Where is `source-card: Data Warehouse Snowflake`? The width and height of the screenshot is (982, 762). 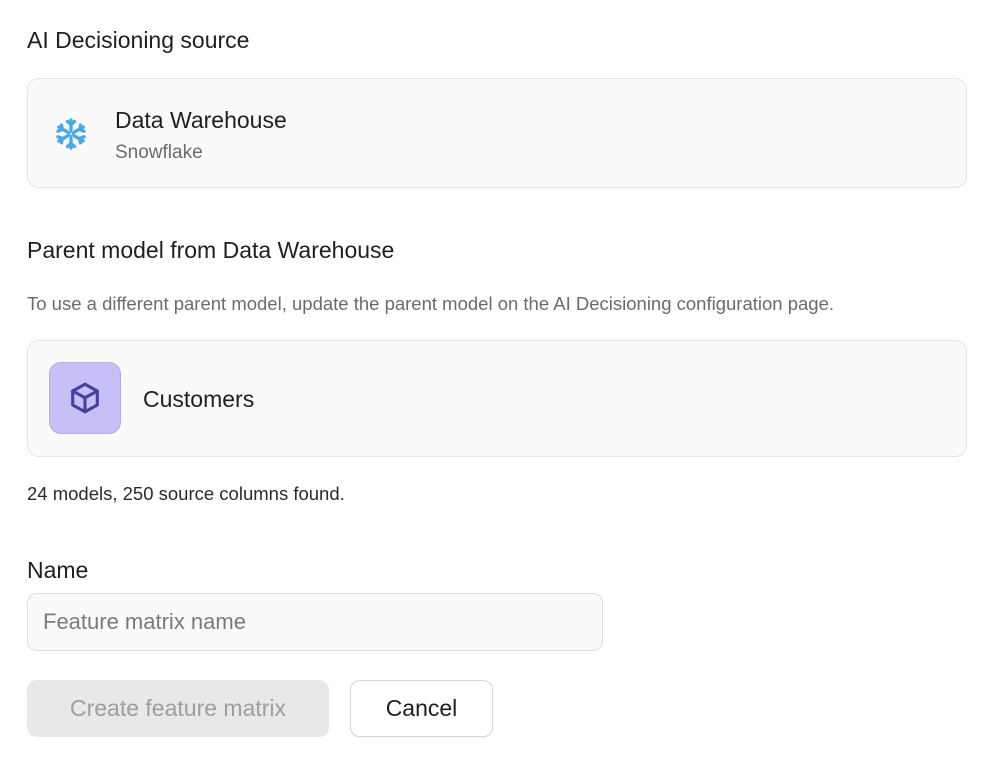
source-card: Data Warehouse Snowflake is located at coordinates (497, 133).